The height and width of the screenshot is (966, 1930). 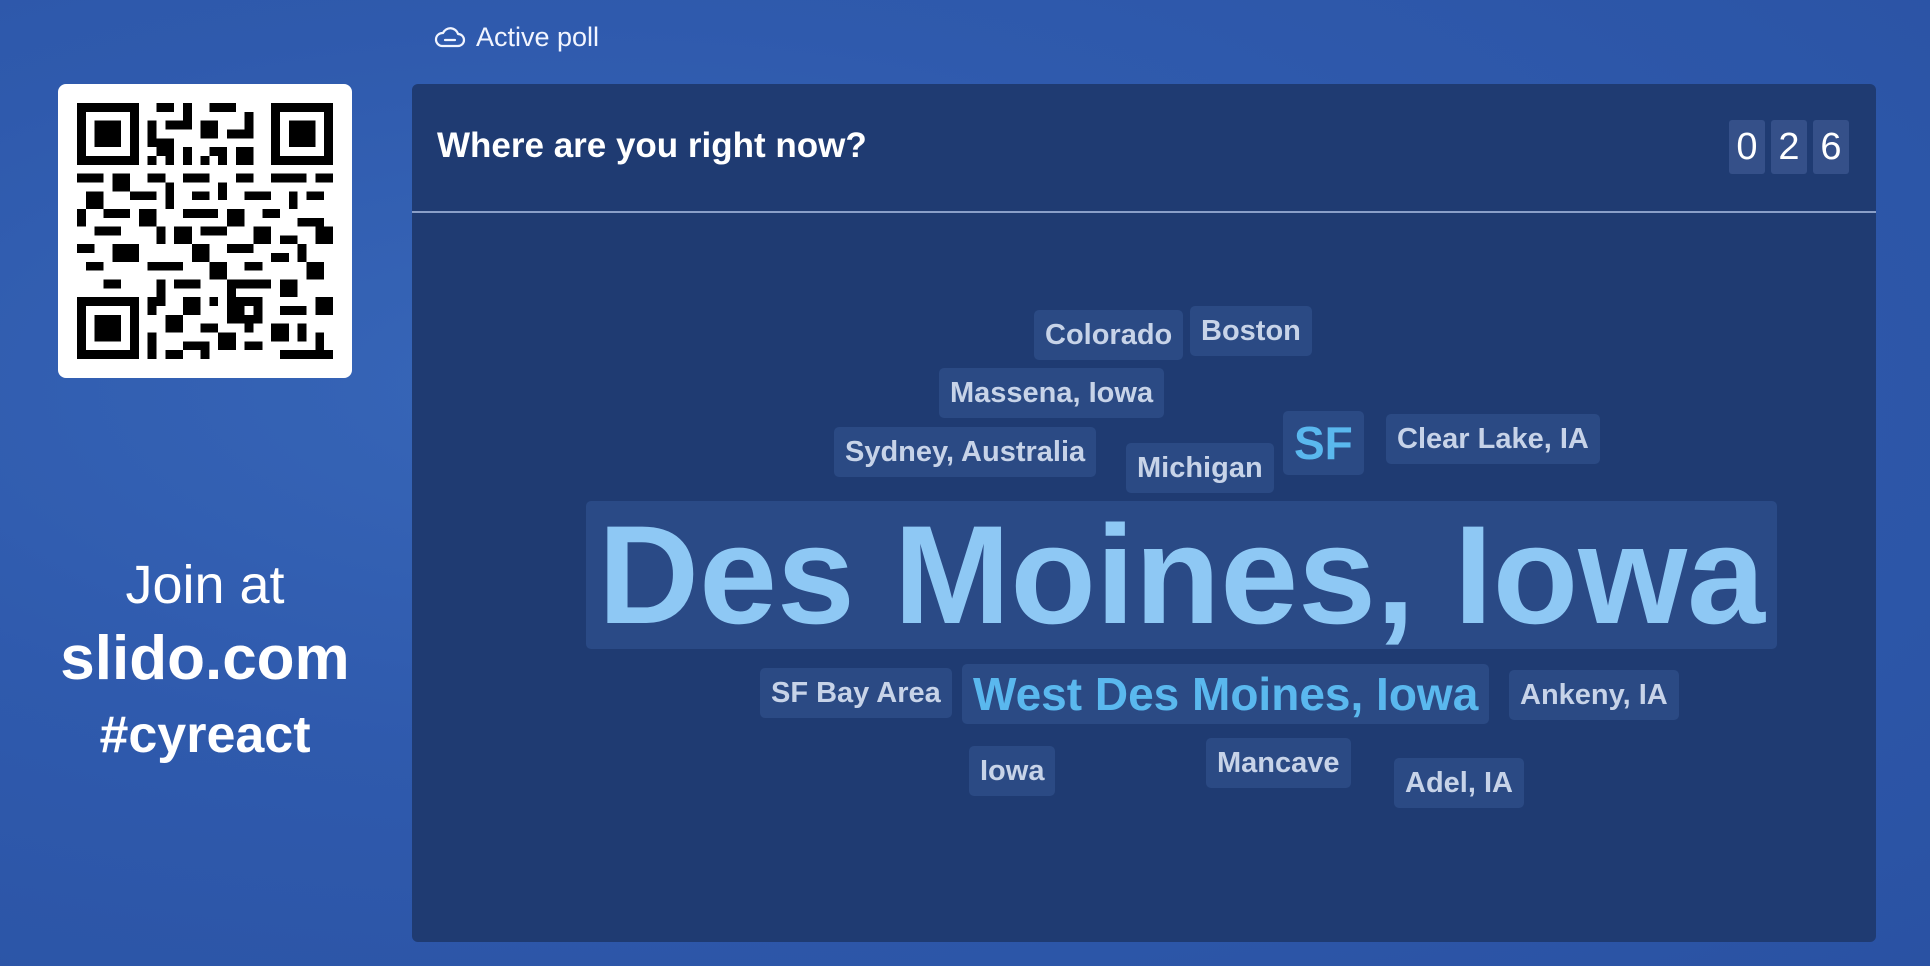 I want to click on word-cloud-item: Ankeny, IA, so click(x=1594, y=695).